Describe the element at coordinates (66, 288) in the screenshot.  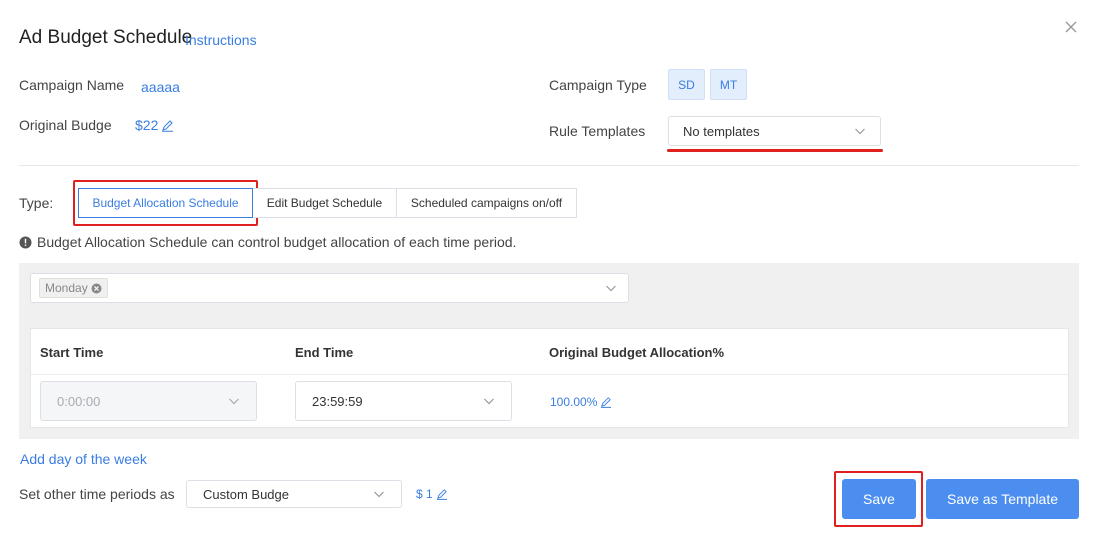
I see `day-chip-label: Monday` at that location.